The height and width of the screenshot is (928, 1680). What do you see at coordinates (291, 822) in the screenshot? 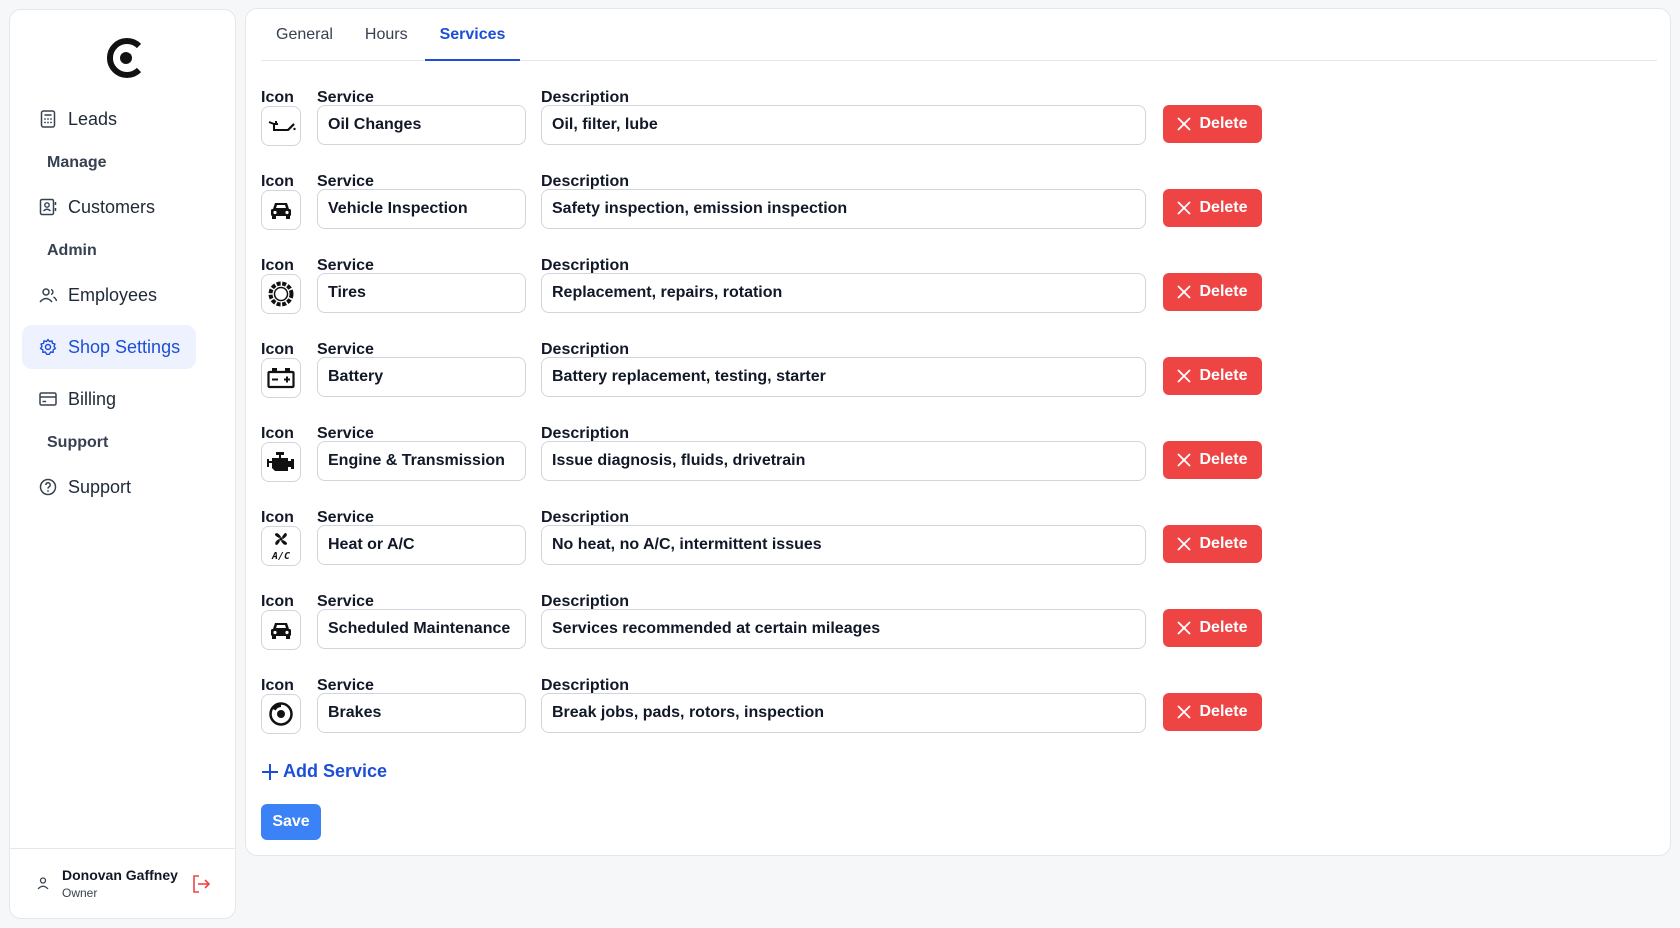
I see `save-button: Save` at bounding box center [291, 822].